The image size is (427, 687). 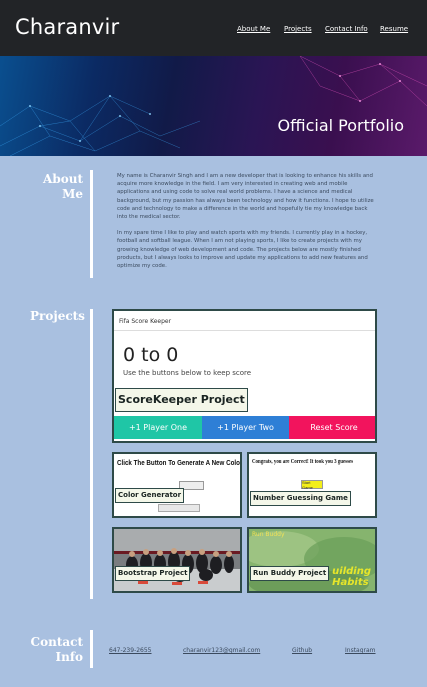 What do you see at coordinates (130, 650) in the screenshot?
I see `phone-link: 647-239-2655` at bounding box center [130, 650].